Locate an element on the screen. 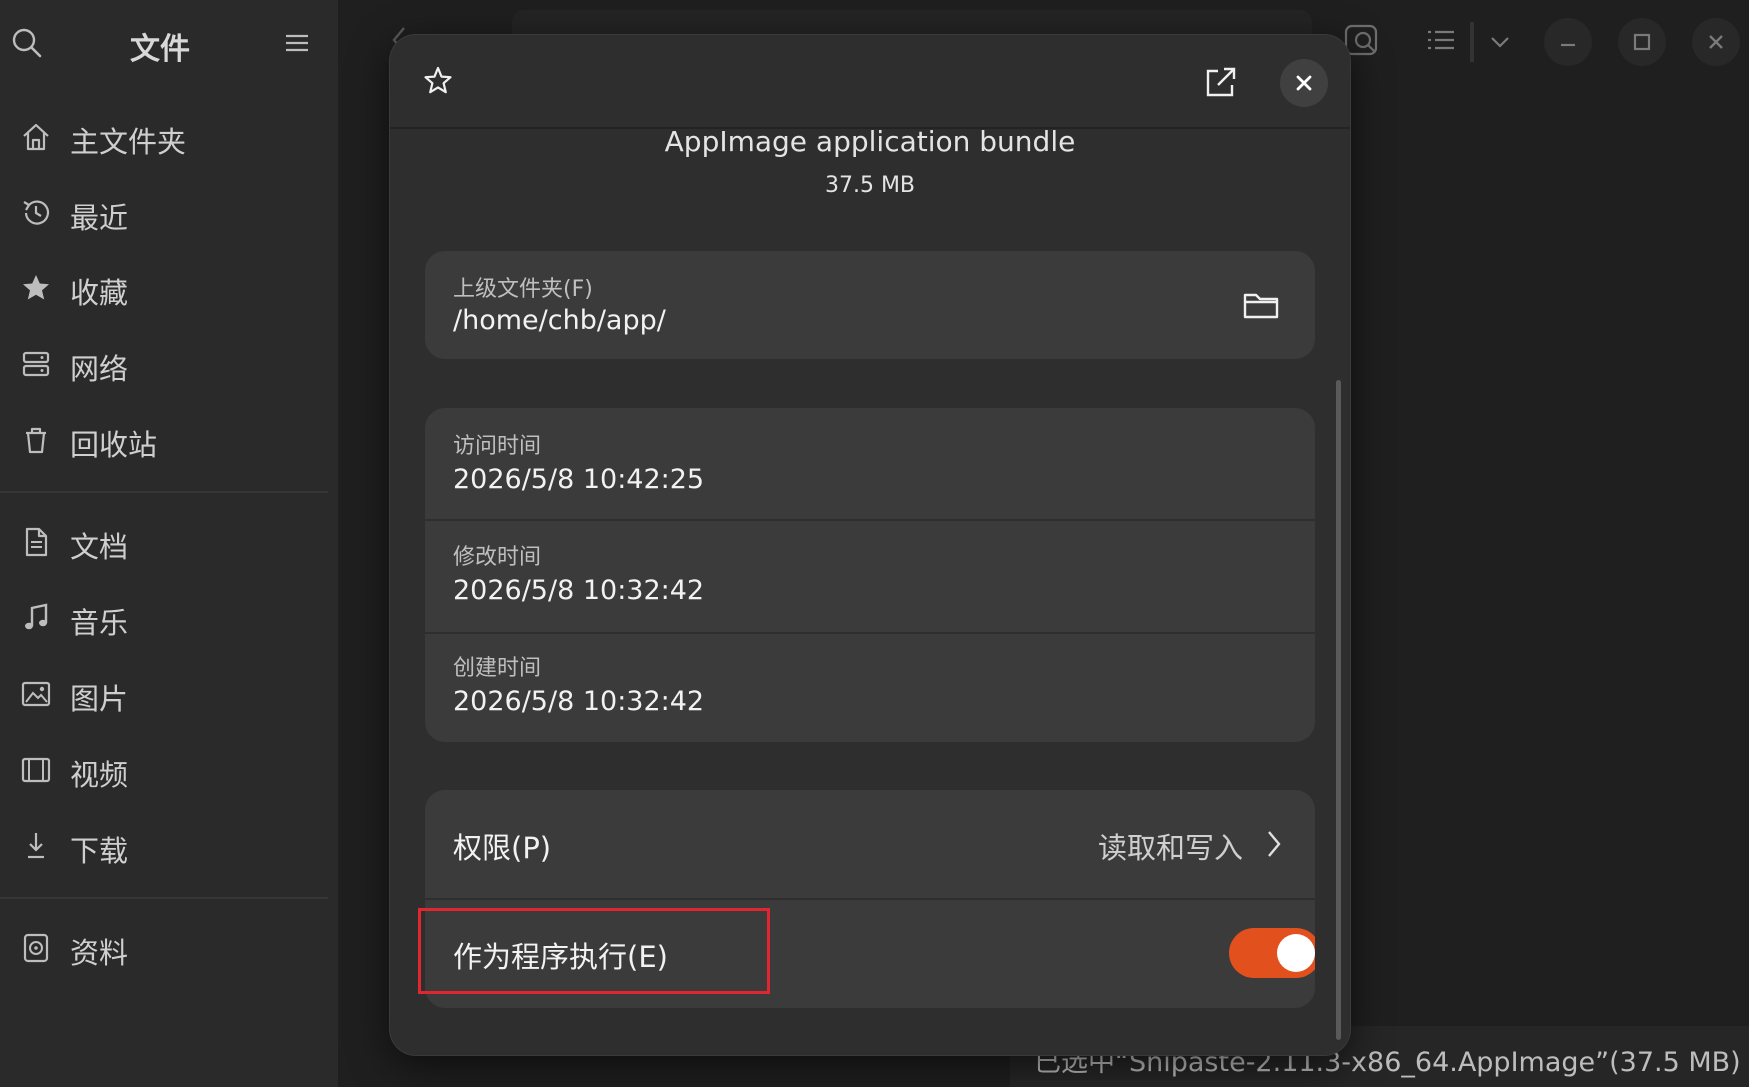 Image resolution: width=1749 pixels, height=1087 pixels. created-time-value: 2026/5/8 10:32:42 is located at coordinates (579, 701).